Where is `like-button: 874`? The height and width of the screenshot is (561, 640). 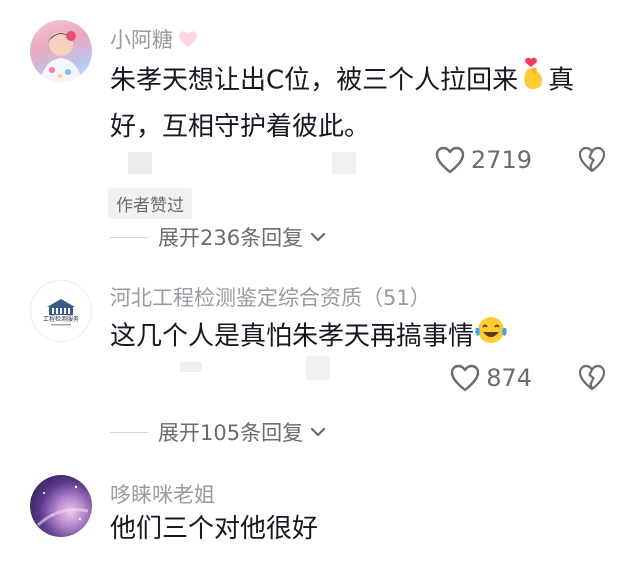 like-button: 874 is located at coordinates (491, 378).